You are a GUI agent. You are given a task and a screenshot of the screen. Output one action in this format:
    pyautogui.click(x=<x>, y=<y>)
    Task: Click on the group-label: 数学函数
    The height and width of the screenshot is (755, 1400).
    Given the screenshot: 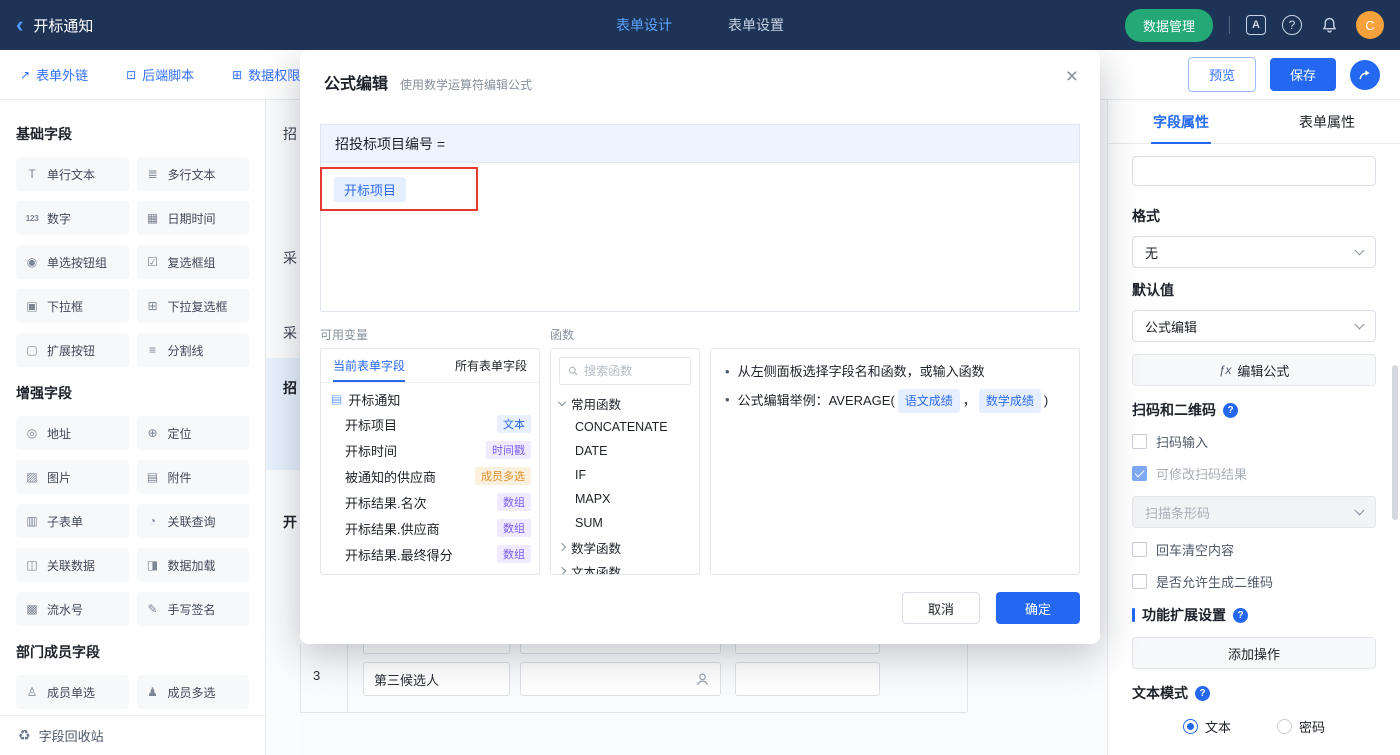 What is the action you would take?
    pyautogui.click(x=596, y=548)
    